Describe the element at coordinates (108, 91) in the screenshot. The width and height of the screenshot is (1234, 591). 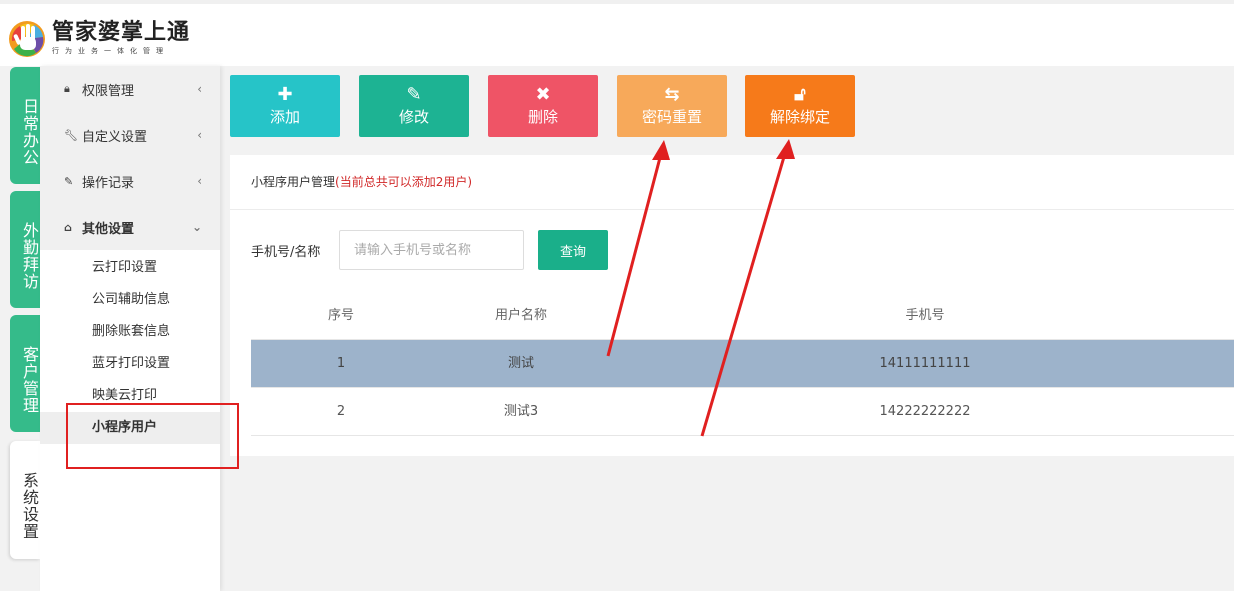
I see `menu-label: 权限管理` at that location.